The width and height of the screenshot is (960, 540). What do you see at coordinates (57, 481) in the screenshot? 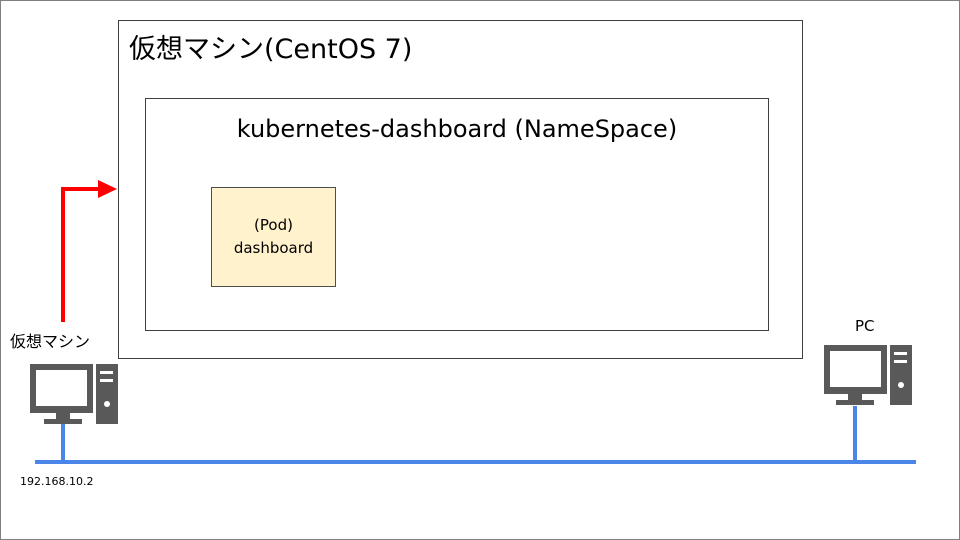
I see `left-host-ip: 192.168.10.2` at bounding box center [57, 481].